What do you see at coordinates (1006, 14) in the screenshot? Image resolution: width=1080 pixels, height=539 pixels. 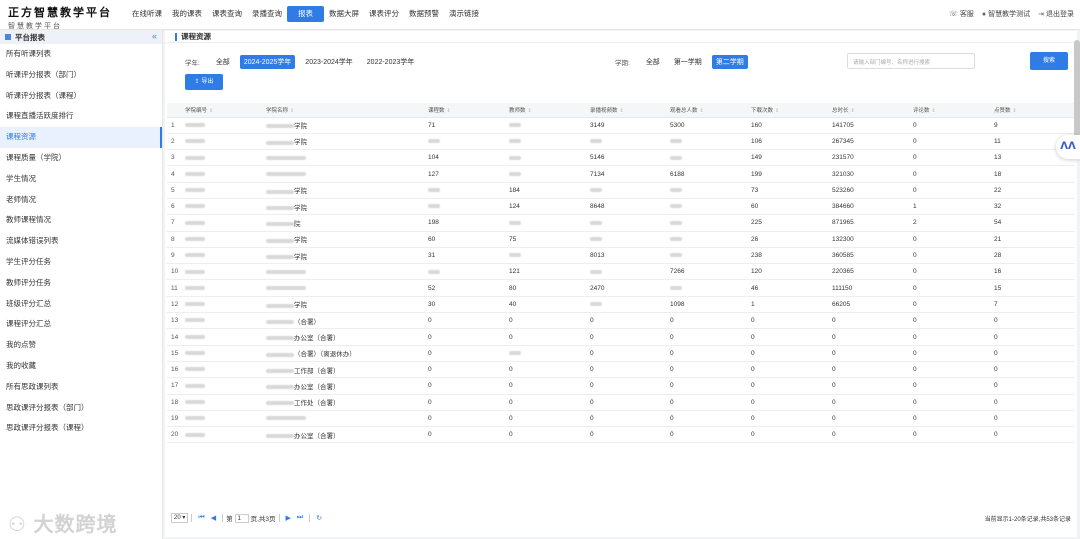 I see `user-menu: ● 智慧教学测试` at bounding box center [1006, 14].